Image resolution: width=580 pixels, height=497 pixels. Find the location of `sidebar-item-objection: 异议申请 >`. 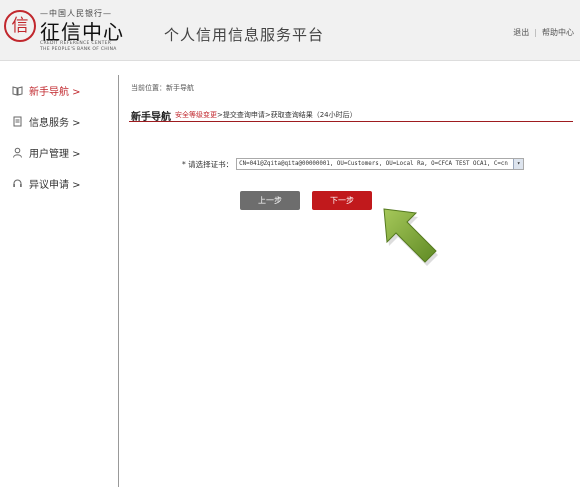

sidebar-item-objection: 异议申请 > is located at coordinates (59, 183).